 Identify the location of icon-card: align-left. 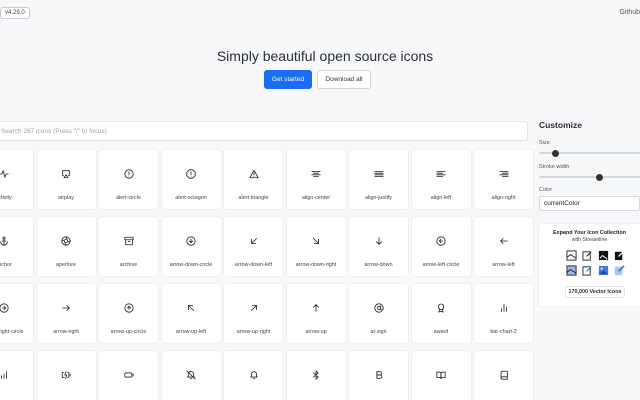
(441, 179).